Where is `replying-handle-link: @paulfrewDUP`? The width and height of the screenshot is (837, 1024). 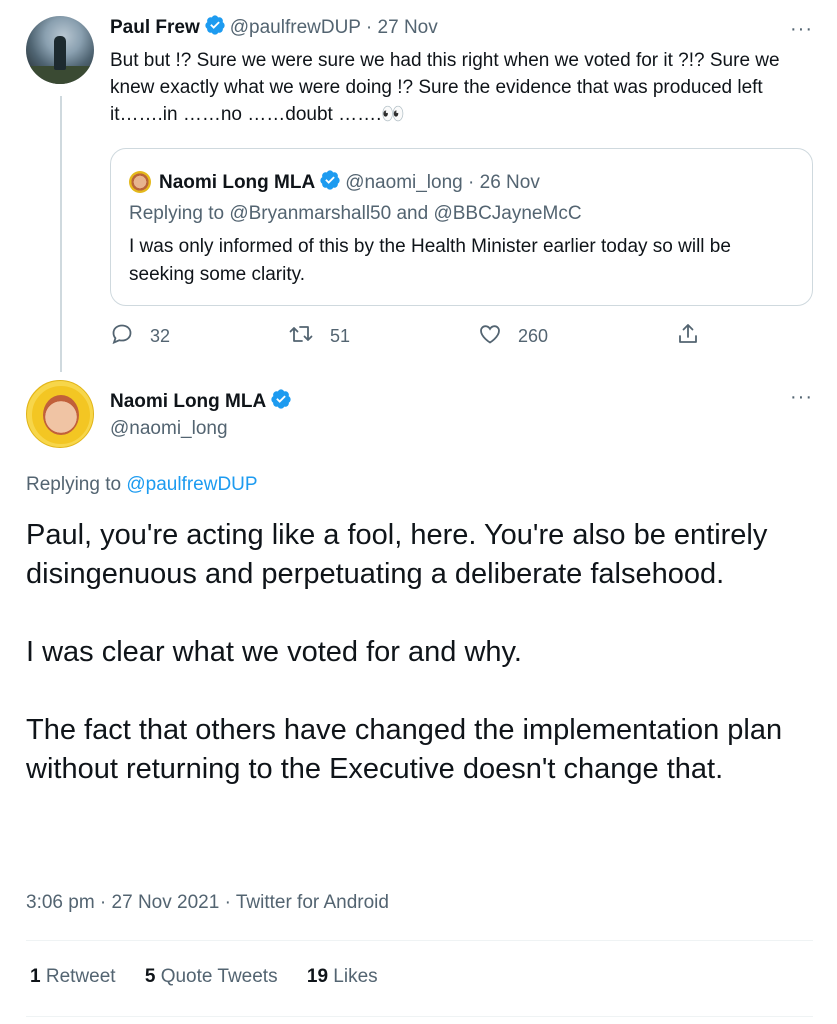
replying-handle-link: @paulfrewDUP is located at coordinates (191, 484).